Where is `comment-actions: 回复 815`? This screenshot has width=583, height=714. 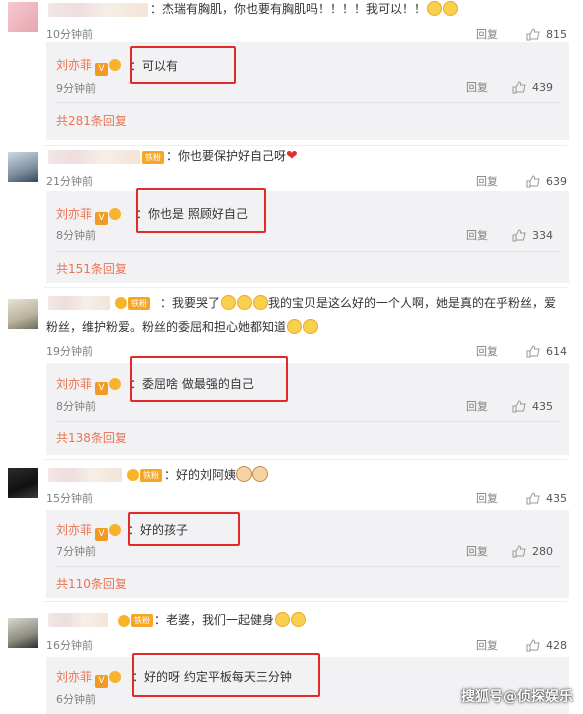
comment-actions: 回复 815 is located at coordinates (521, 34).